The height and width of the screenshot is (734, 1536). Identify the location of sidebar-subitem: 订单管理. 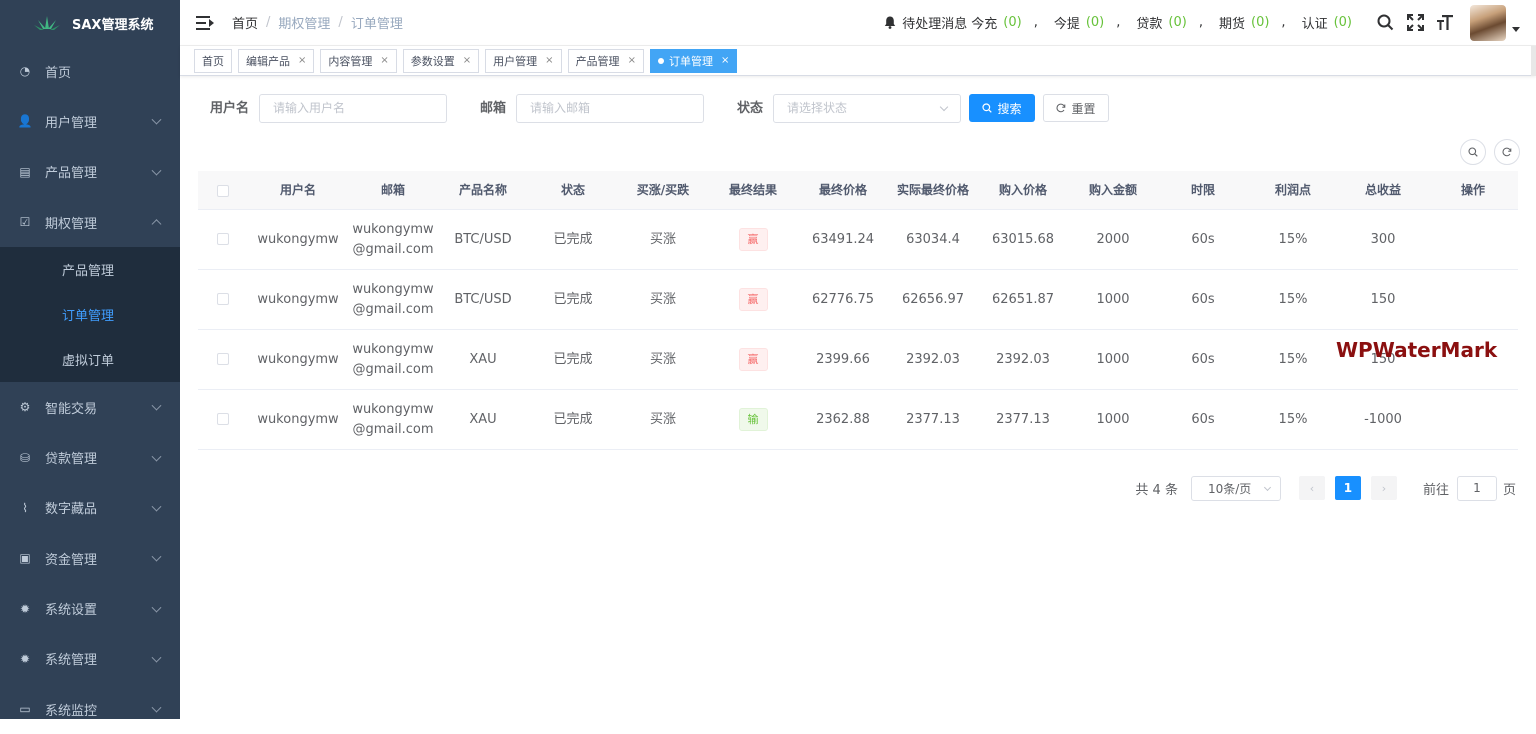
(90, 314).